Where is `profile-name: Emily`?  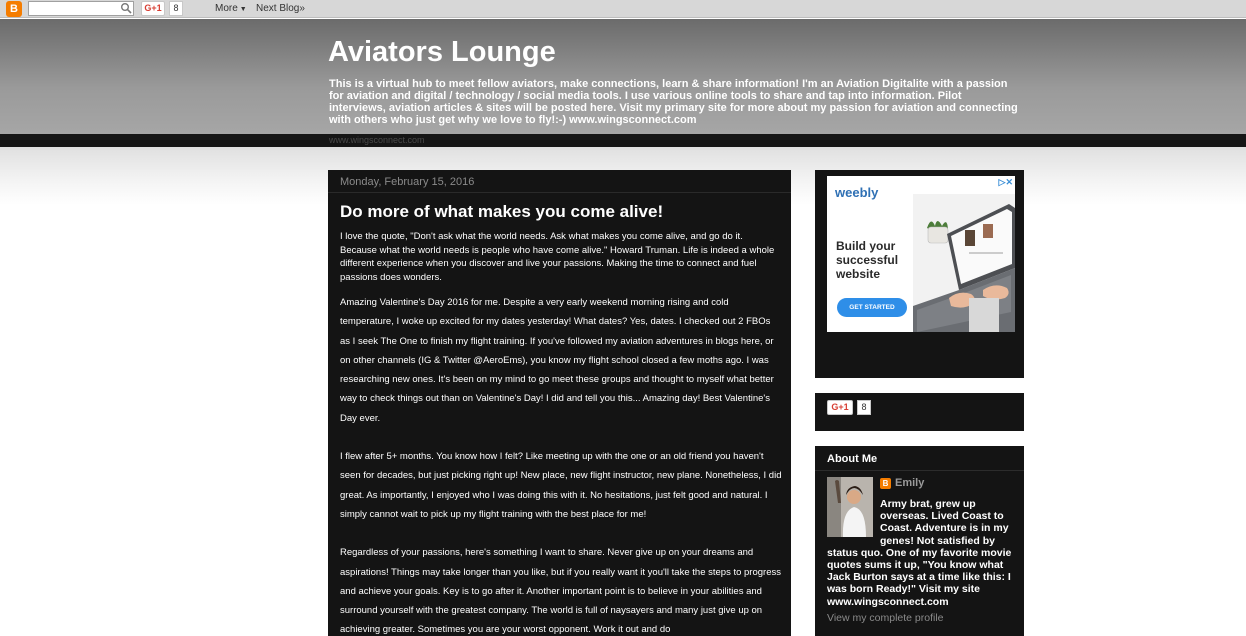 profile-name: Emily is located at coordinates (910, 483).